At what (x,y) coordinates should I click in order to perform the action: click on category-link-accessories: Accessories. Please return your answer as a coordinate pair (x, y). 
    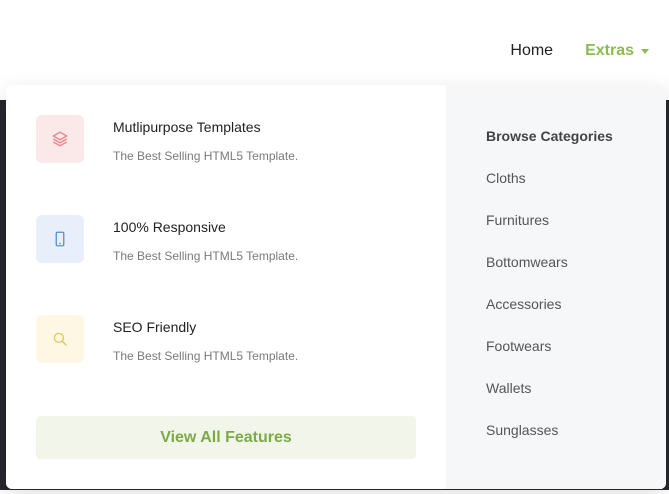
    Looking at the image, I should click on (527, 316).